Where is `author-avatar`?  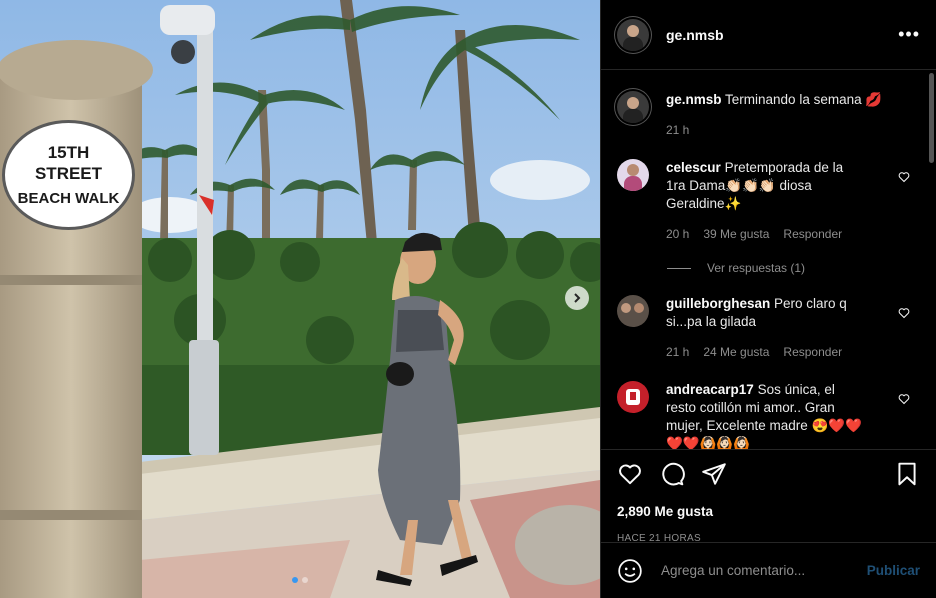 author-avatar is located at coordinates (633, 34).